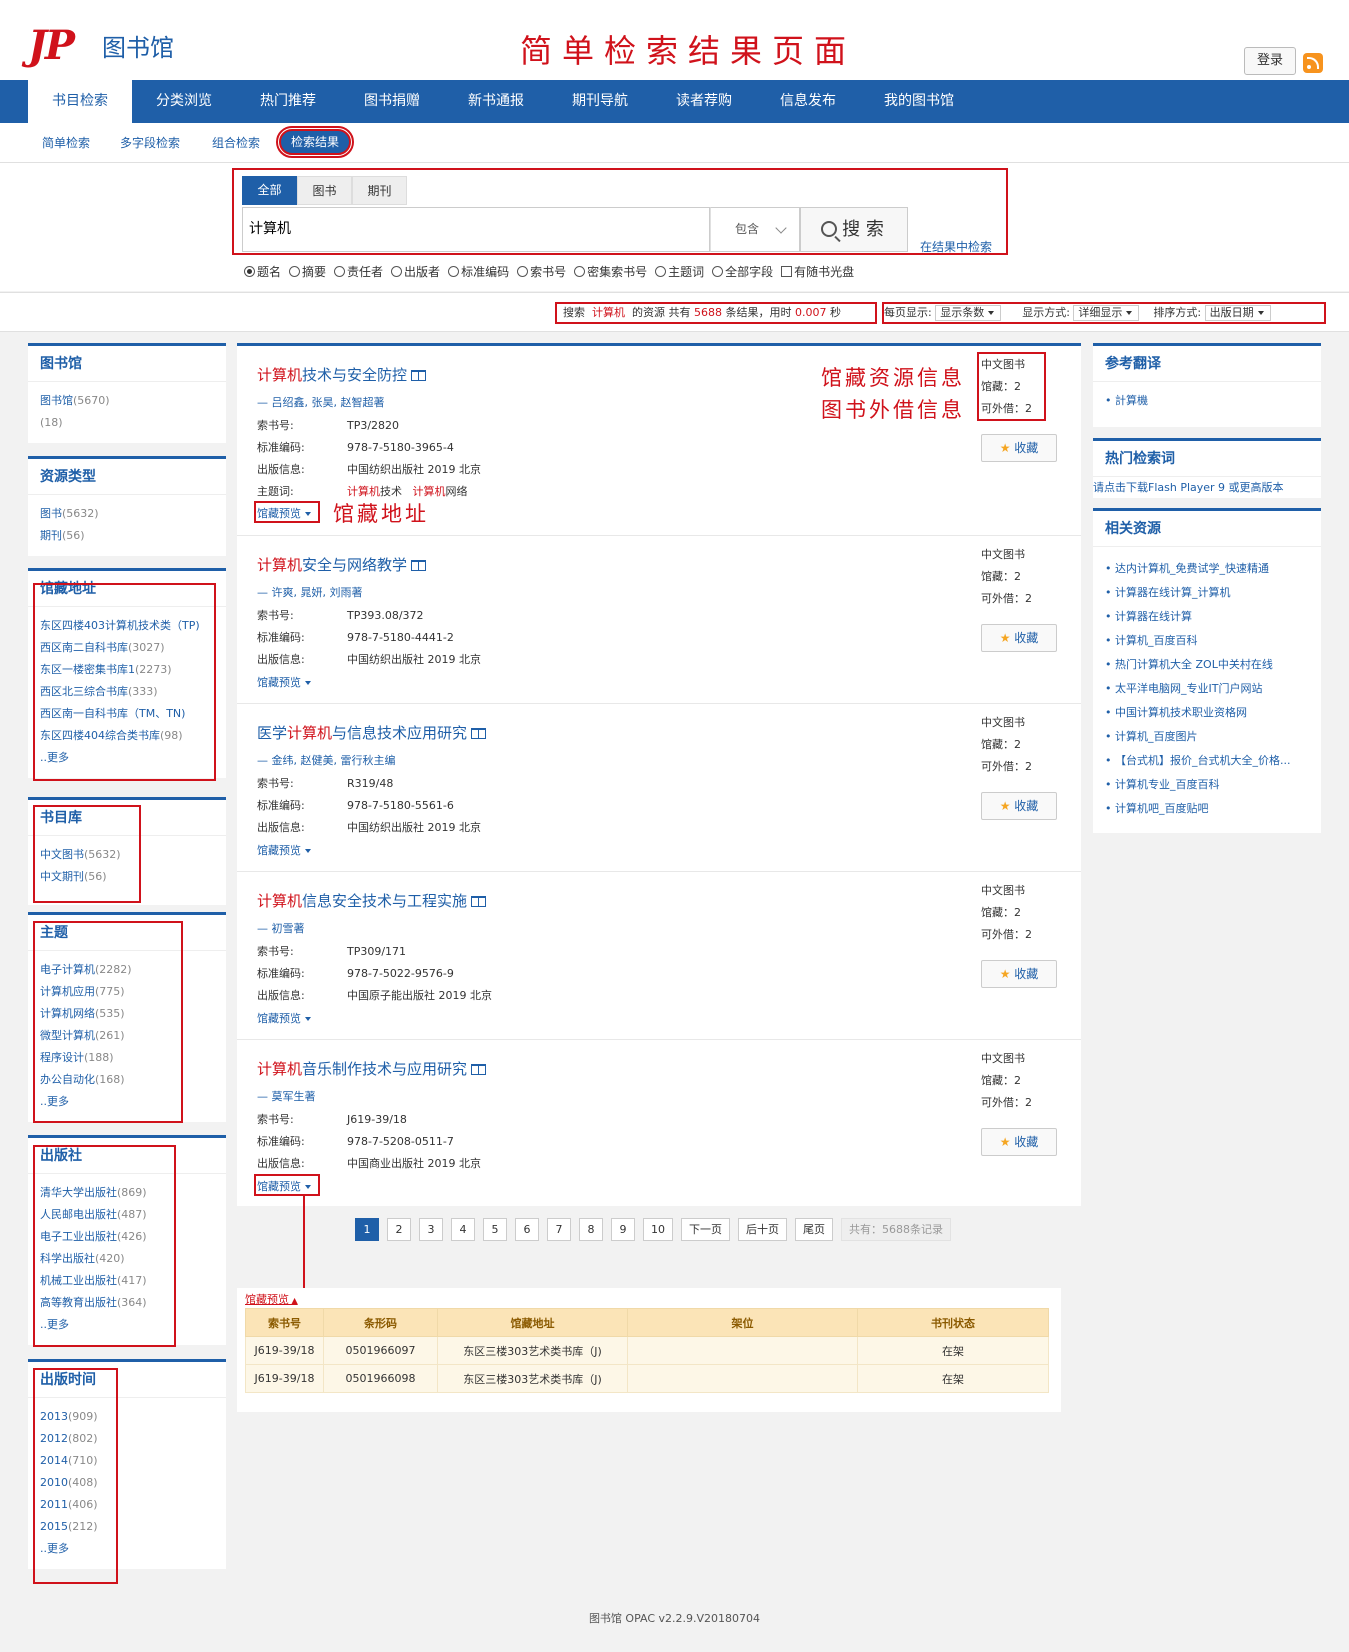 This screenshot has height=1652, width=1349. What do you see at coordinates (284, 1378) in the screenshot?
I see `cell: J619-39/18` at bounding box center [284, 1378].